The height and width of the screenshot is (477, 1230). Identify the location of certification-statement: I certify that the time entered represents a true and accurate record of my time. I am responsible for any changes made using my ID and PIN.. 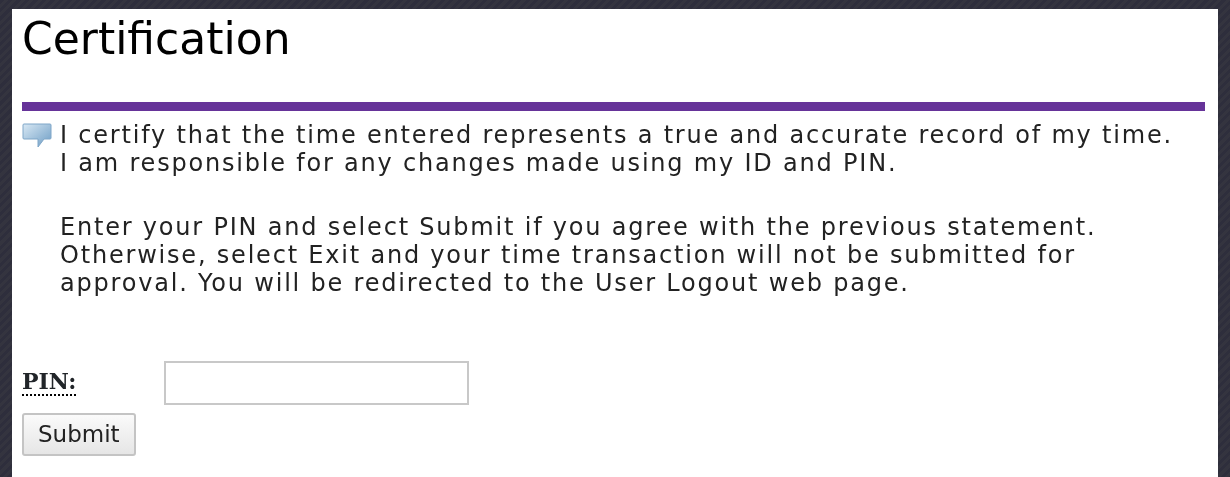
(616, 149).